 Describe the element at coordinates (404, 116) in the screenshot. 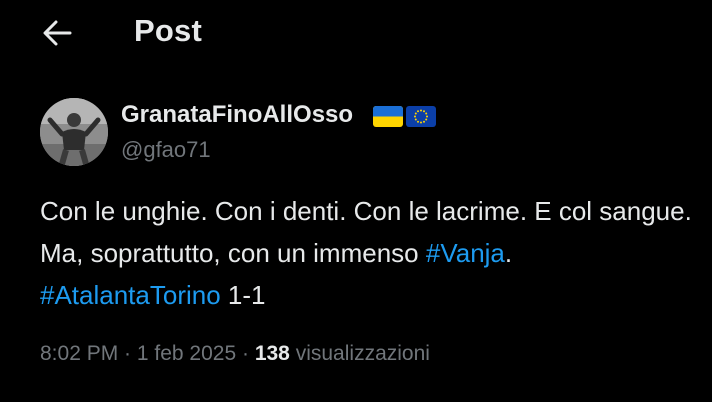

I see `flag-badges` at that location.